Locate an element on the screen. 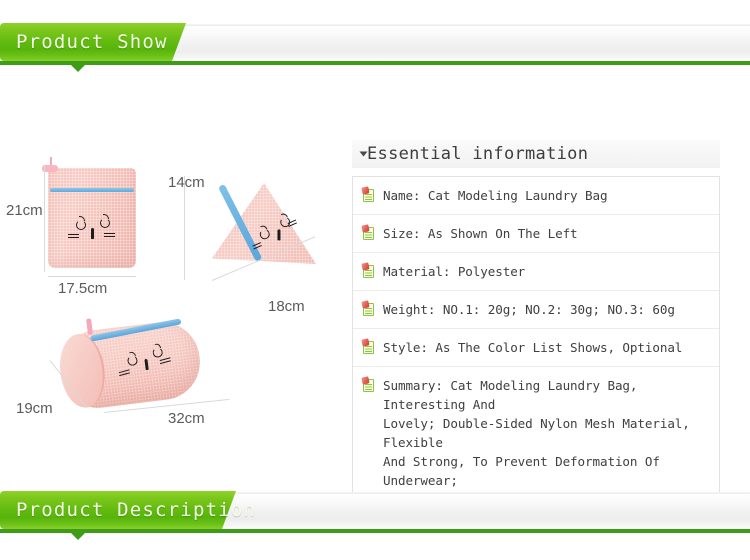 This screenshot has width=750, height=560. dimension-label-cylinder-depth: 19cm is located at coordinates (34, 408).